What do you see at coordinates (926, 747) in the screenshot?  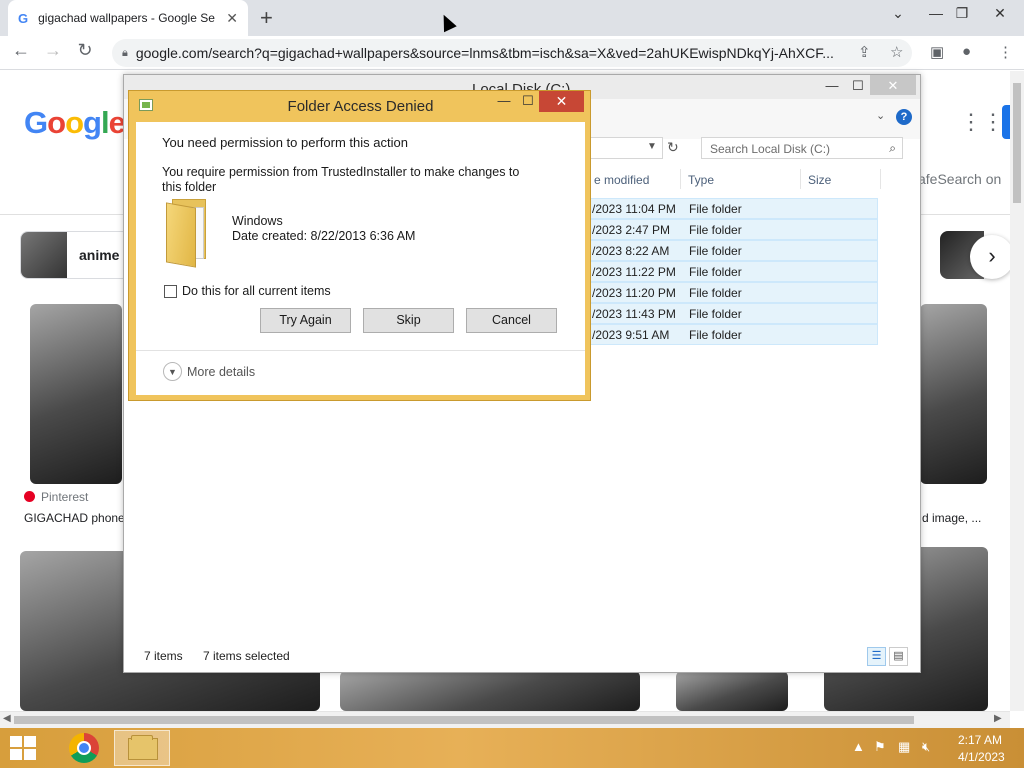 I see `volume-muted-icon: 🔇︎` at bounding box center [926, 747].